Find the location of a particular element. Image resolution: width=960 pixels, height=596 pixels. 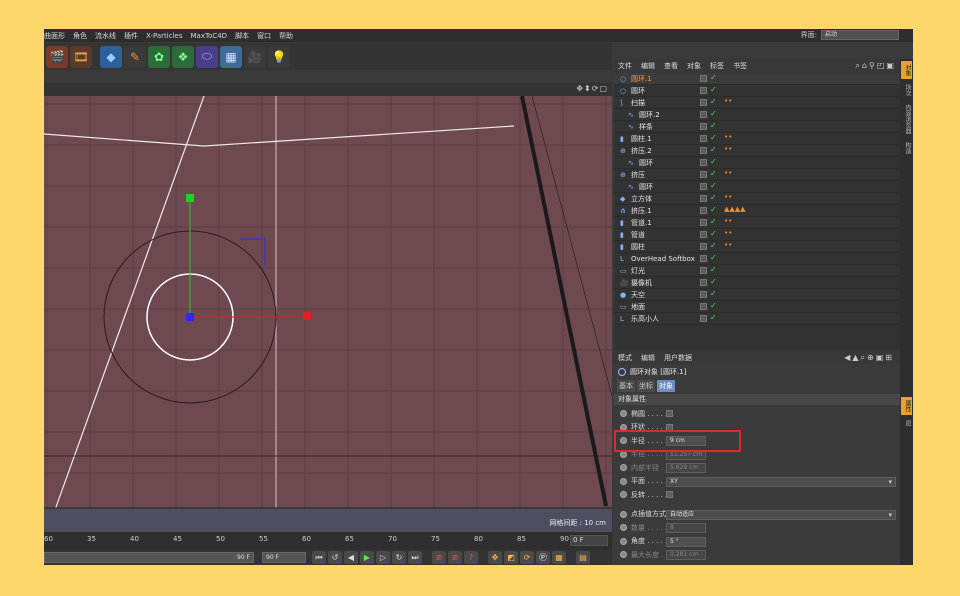

timeline-frame-field: 0 F is located at coordinates (589, 540).